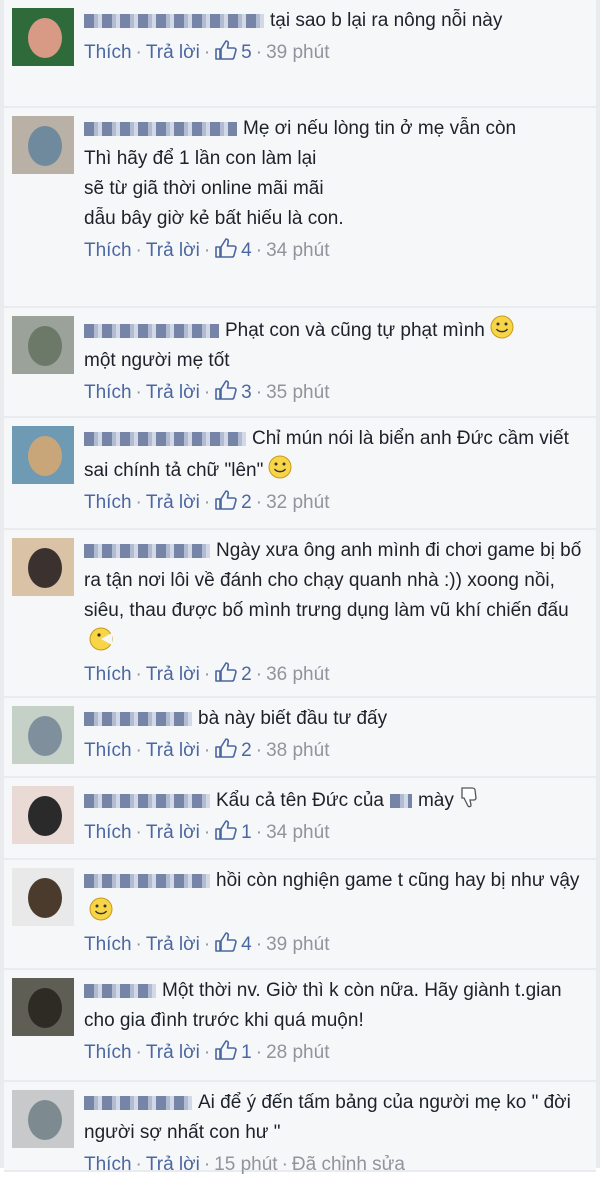 Image resolution: width=600 pixels, height=1180 pixels. What do you see at coordinates (297, 392) in the screenshot?
I see `timestamp: 35 phút` at bounding box center [297, 392].